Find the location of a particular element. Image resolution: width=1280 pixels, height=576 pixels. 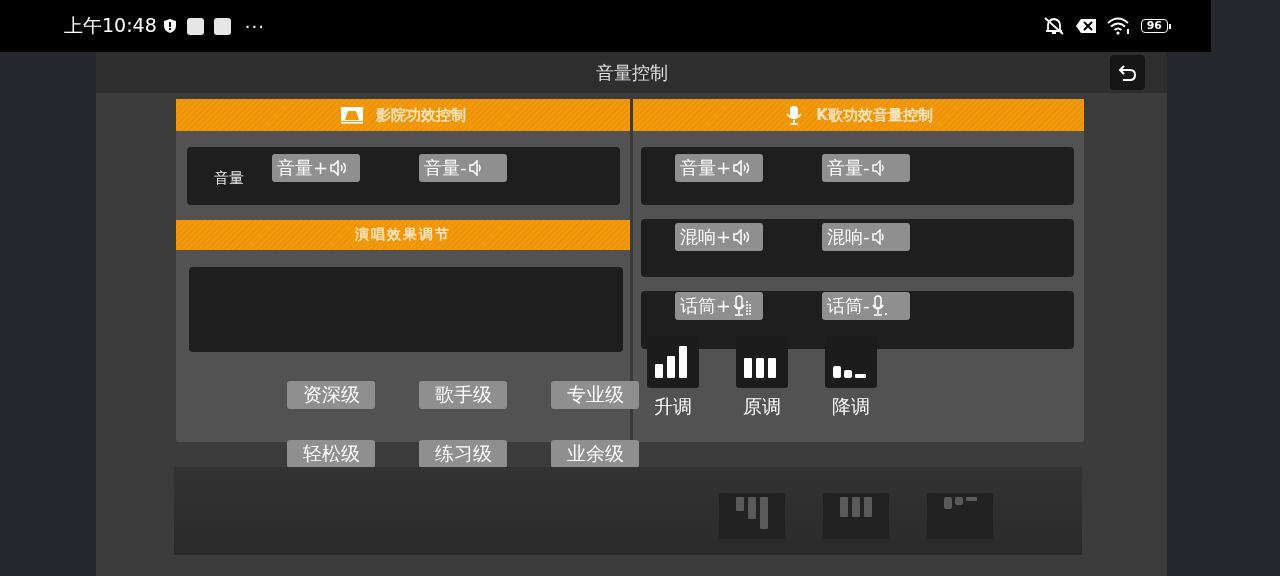

page-title: 音量控制 is located at coordinates (631, 72).